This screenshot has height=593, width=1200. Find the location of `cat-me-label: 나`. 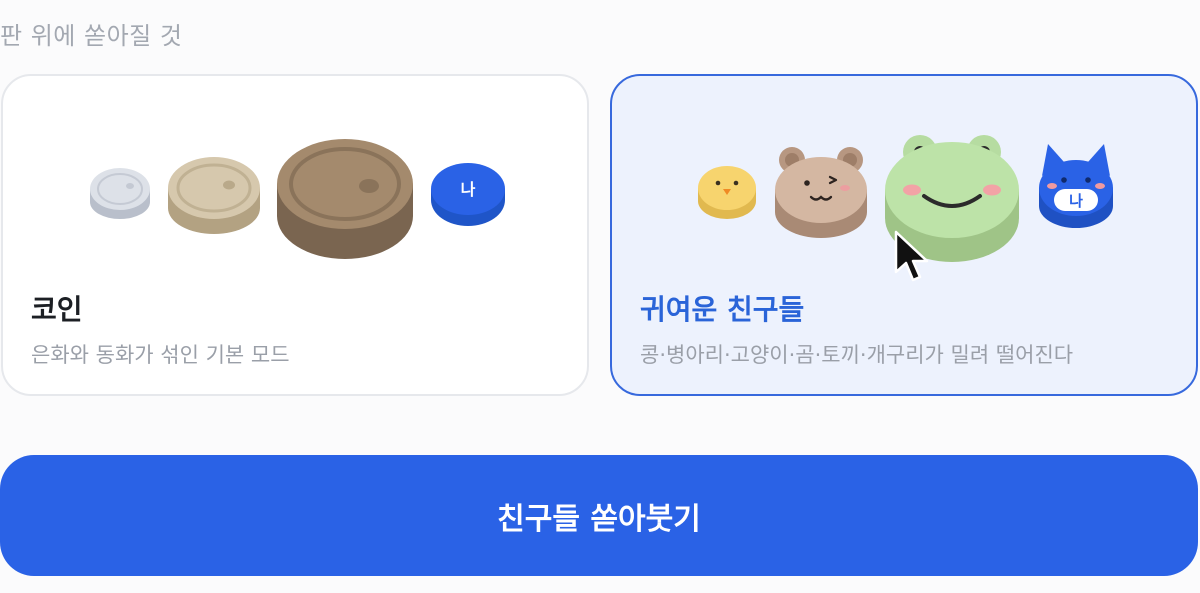

cat-me-label: 나 is located at coordinates (1076, 201).